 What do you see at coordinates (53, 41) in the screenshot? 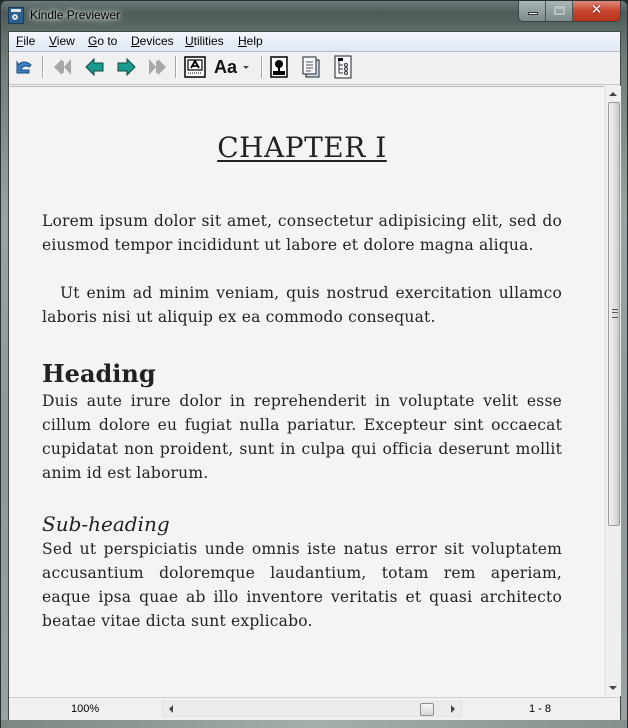
I see `menu-view-accel: V` at bounding box center [53, 41].